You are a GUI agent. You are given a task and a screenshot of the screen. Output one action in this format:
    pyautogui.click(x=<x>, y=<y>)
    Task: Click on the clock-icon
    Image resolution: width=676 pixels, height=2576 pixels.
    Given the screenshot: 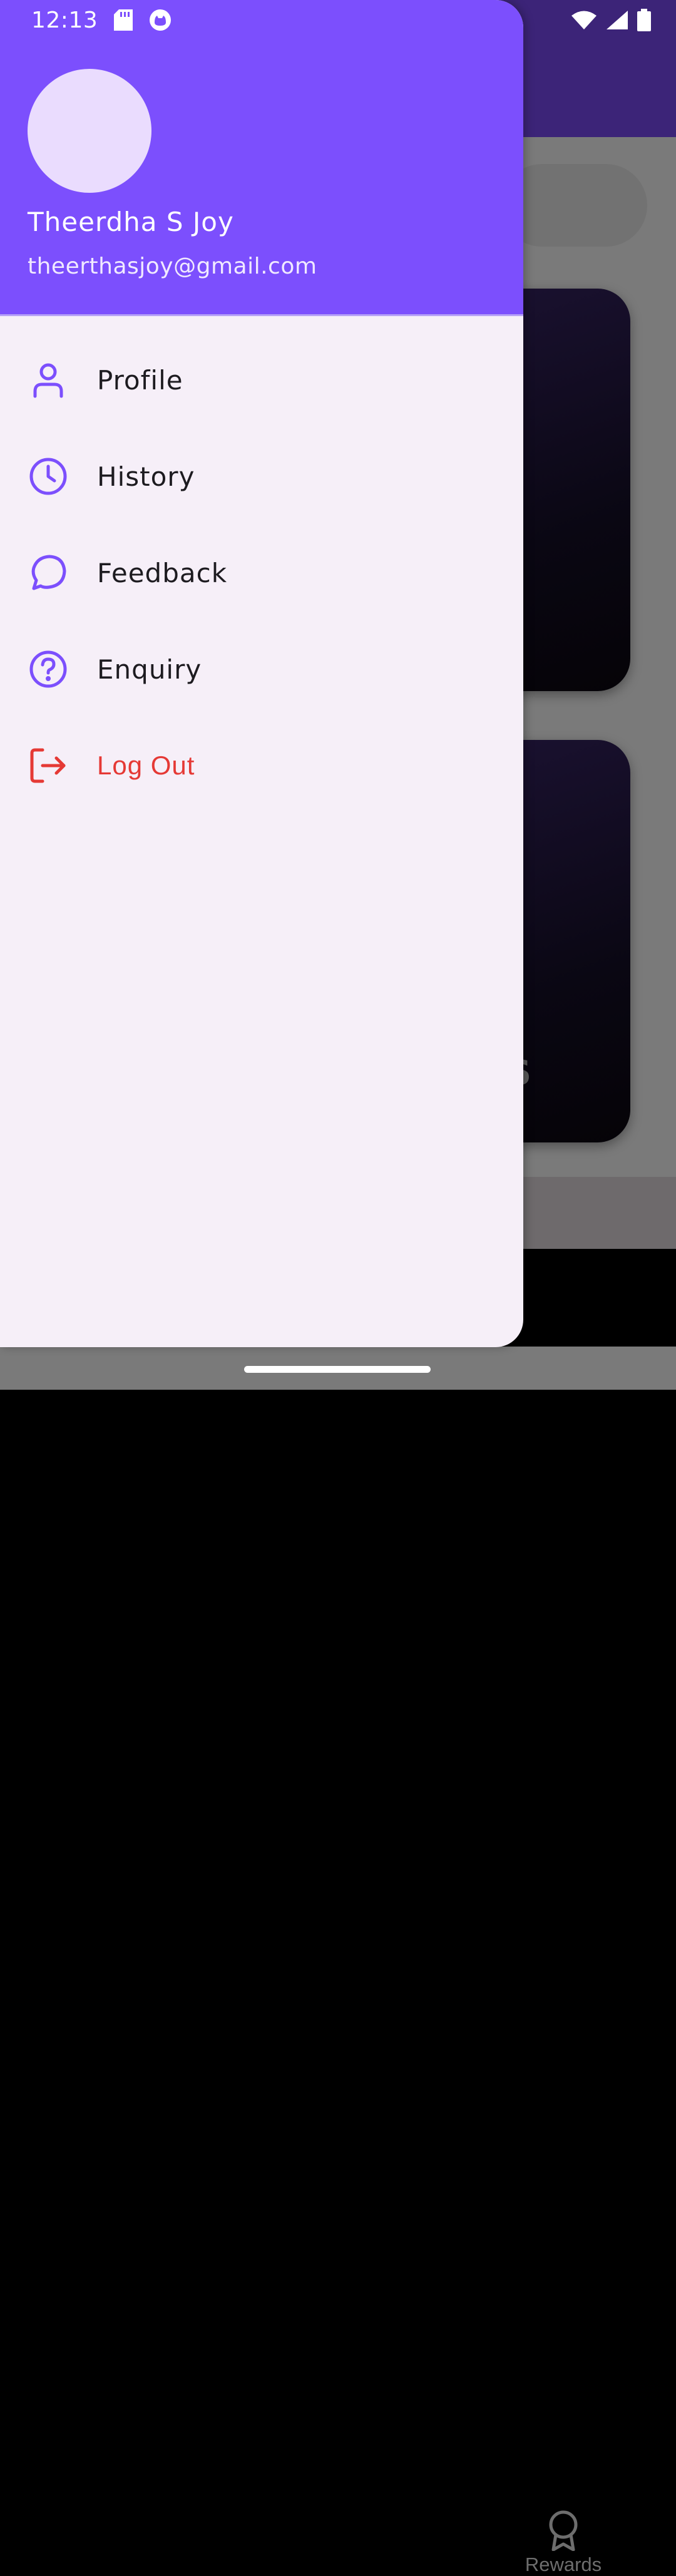 What is the action you would take?
    pyautogui.click(x=48, y=476)
    